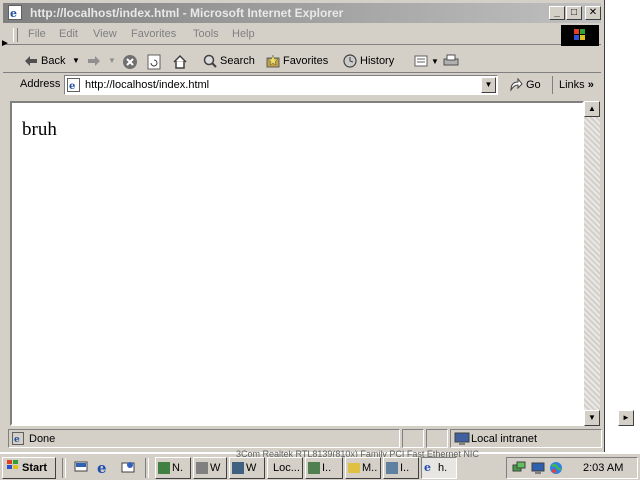 This screenshot has width=640, height=480. Describe the element at coordinates (35, 468) in the screenshot. I see `start-label: Start` at that location.